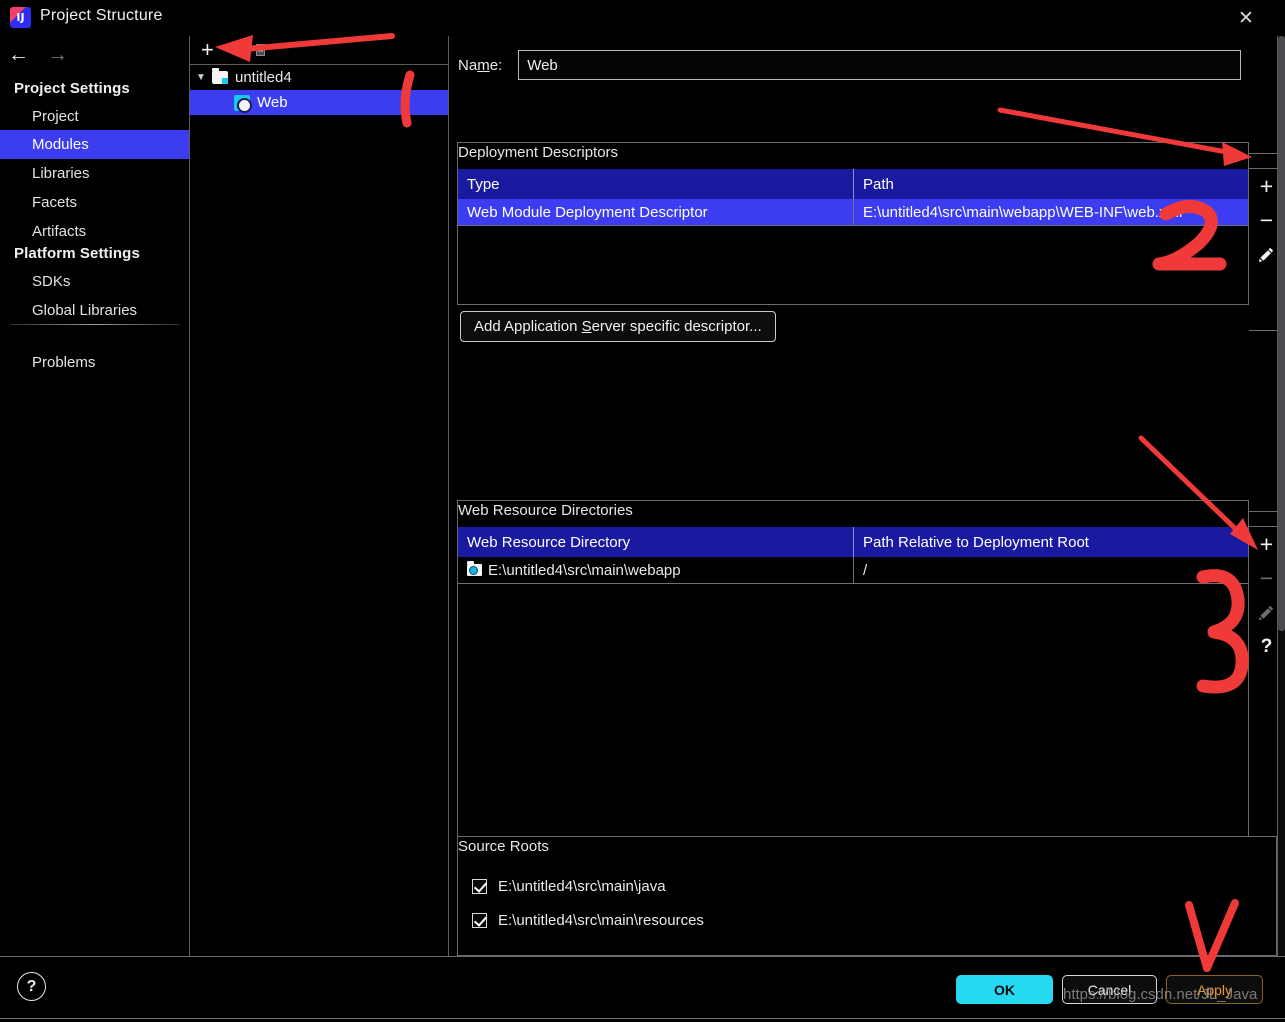  Describe the element at coordinates (95, 202) in the screenshot. I see `sidebar-item-facets: Facets` at that location.